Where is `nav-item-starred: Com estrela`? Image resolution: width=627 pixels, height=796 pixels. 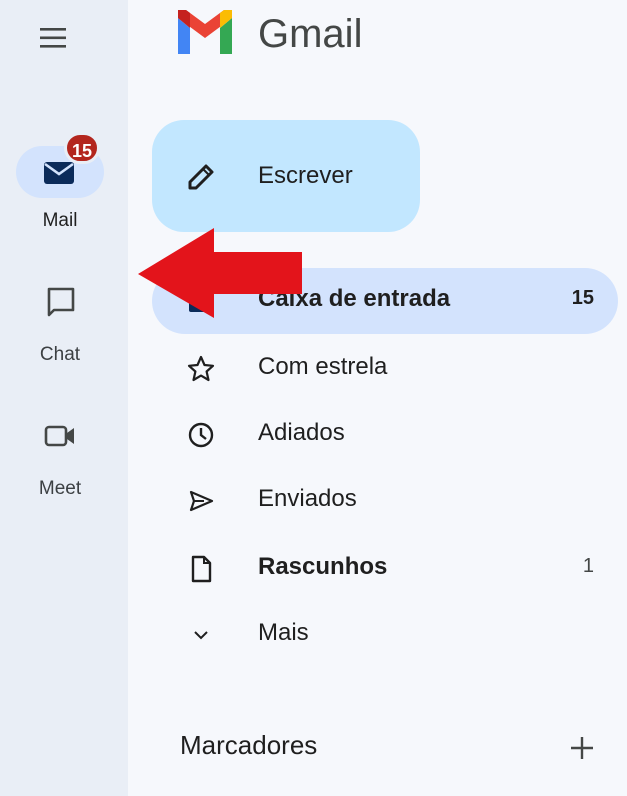 nav-item-starred: Com estrela is located at coordinates (385, 369).